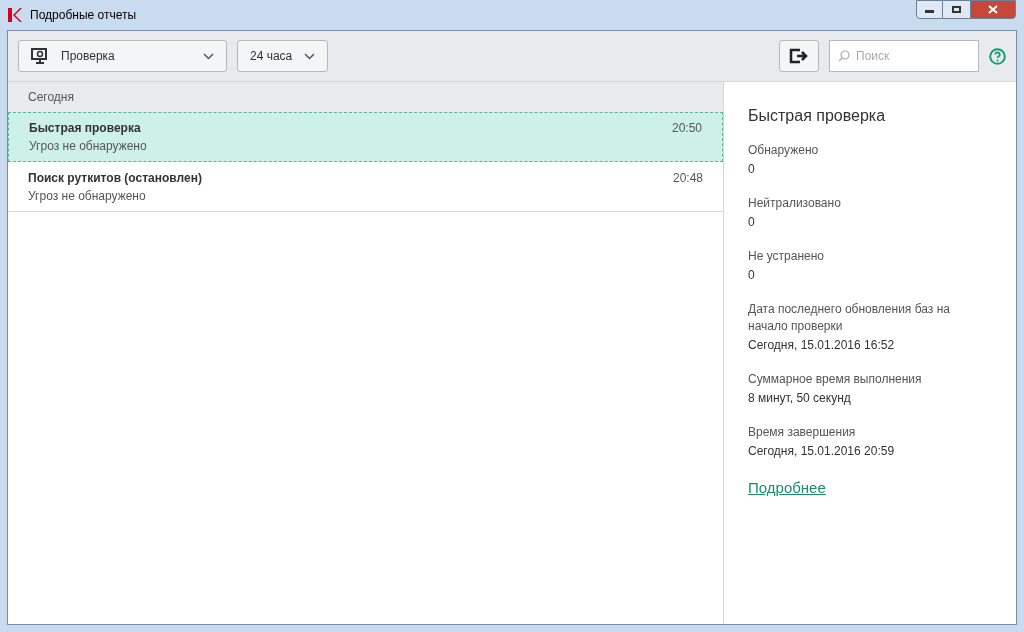  I want to click on report-time: 20:50, so click(686, 128).